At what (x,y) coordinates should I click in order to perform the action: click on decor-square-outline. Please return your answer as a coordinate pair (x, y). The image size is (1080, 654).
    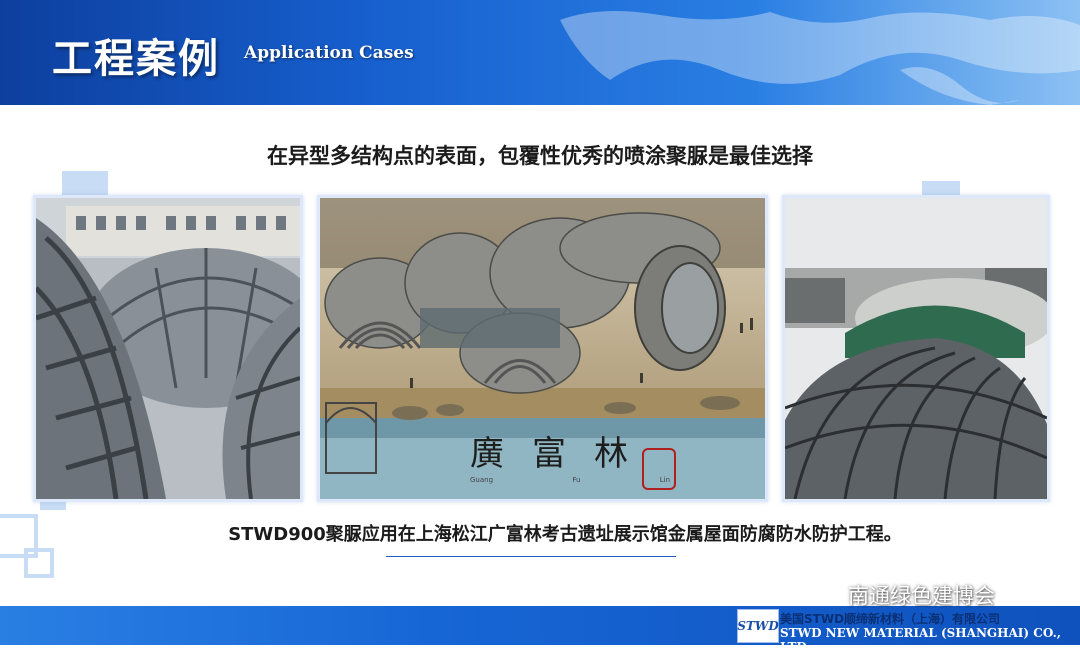
    Looking at the image, I should click on (39, 563).